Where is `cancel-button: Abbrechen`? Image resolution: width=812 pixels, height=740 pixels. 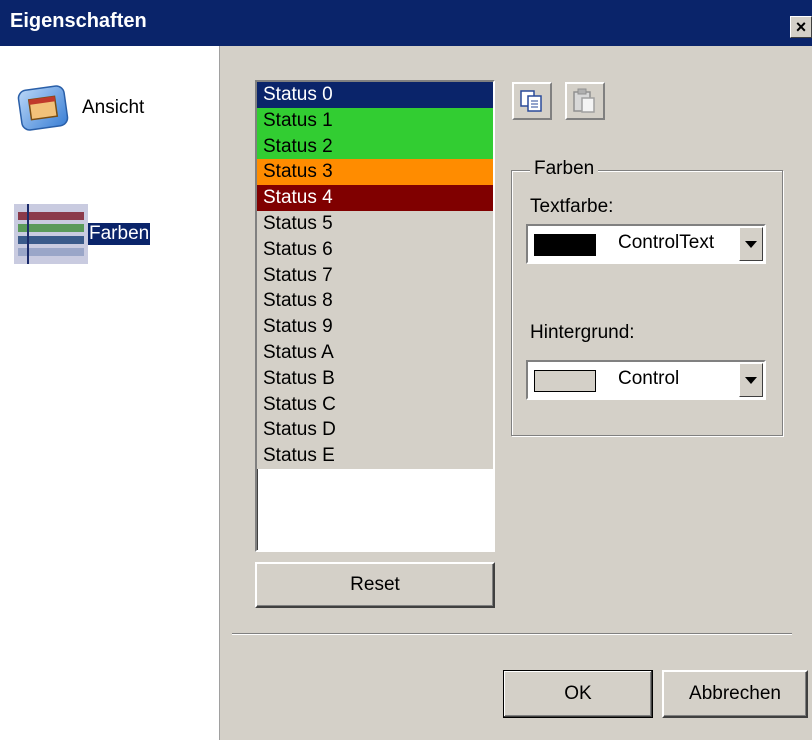
cancel-button: Abbrechen is located at coordinates (735, 694).